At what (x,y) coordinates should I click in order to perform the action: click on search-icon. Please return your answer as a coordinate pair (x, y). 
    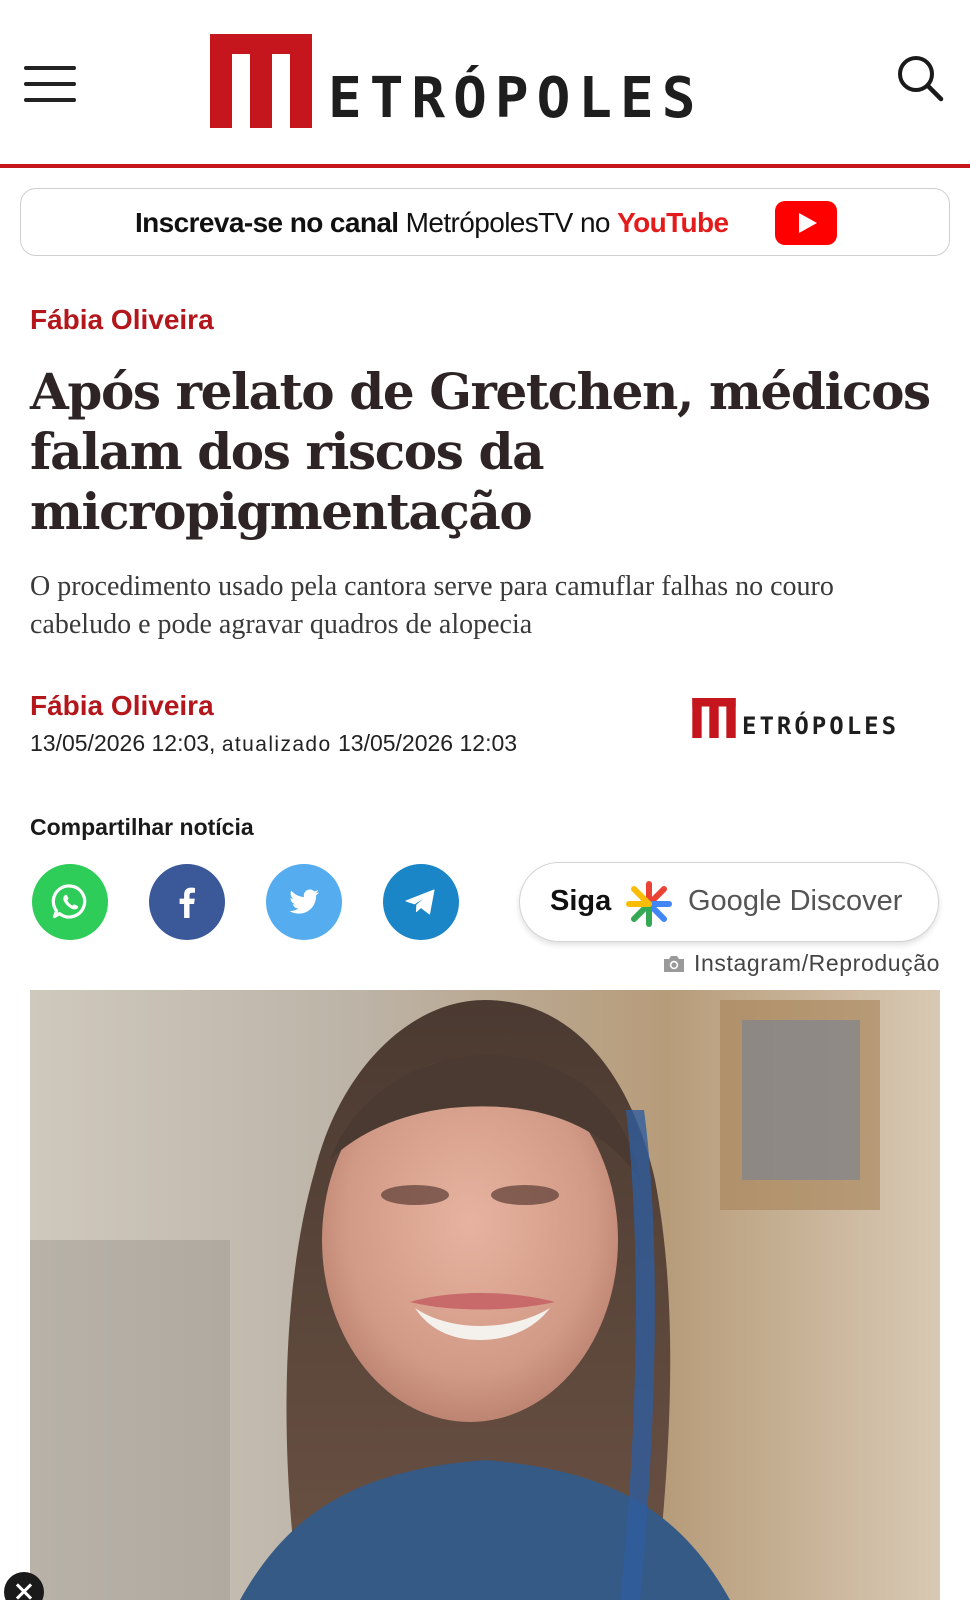
    Looking at the image, I should click on (920, 78).